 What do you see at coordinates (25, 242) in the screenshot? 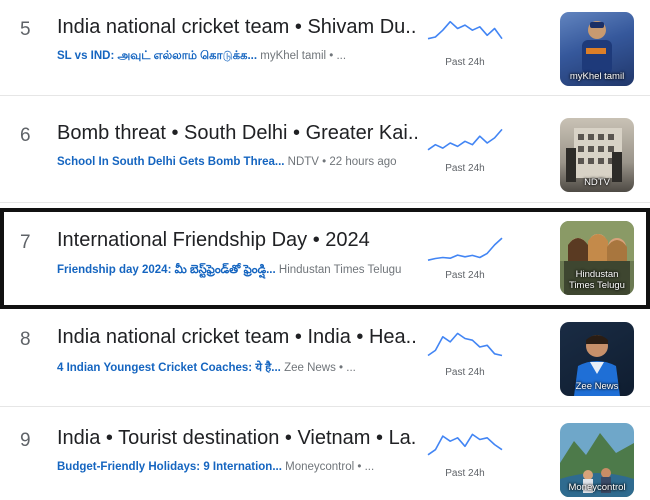
I see `trend-rank: 7` at bounding box center [25, 242].